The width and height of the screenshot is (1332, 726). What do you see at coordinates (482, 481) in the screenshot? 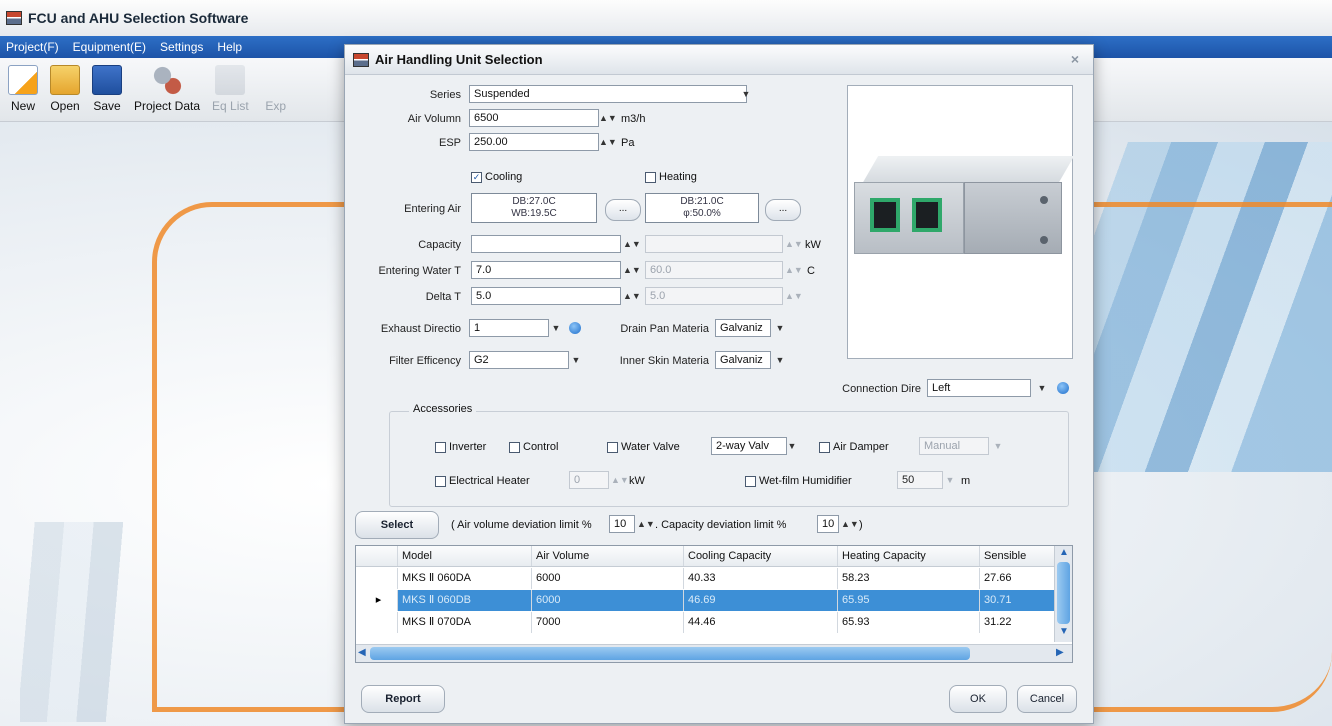
I see `electrical-heater-checkbox: Electrical Heater` at bounding box center [482, 481].